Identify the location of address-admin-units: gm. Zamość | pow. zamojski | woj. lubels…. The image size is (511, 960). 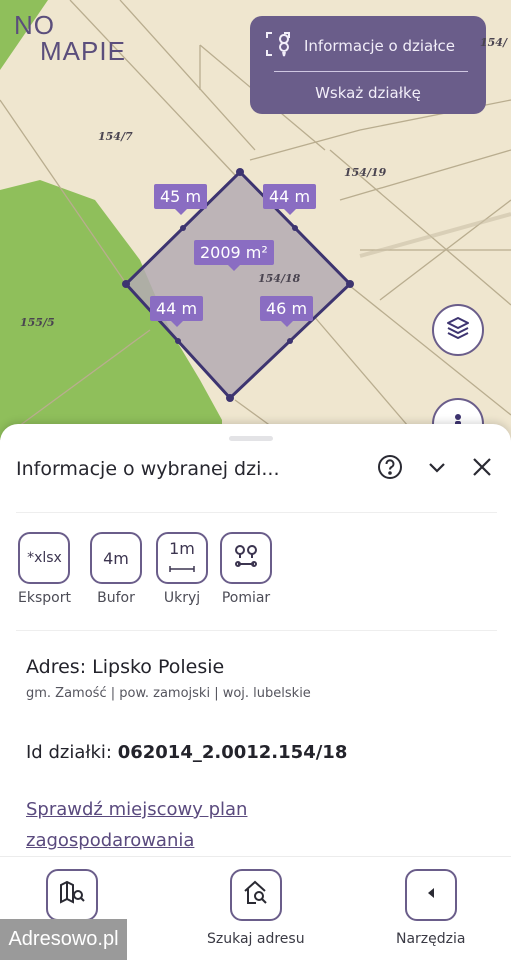
(168, 693).